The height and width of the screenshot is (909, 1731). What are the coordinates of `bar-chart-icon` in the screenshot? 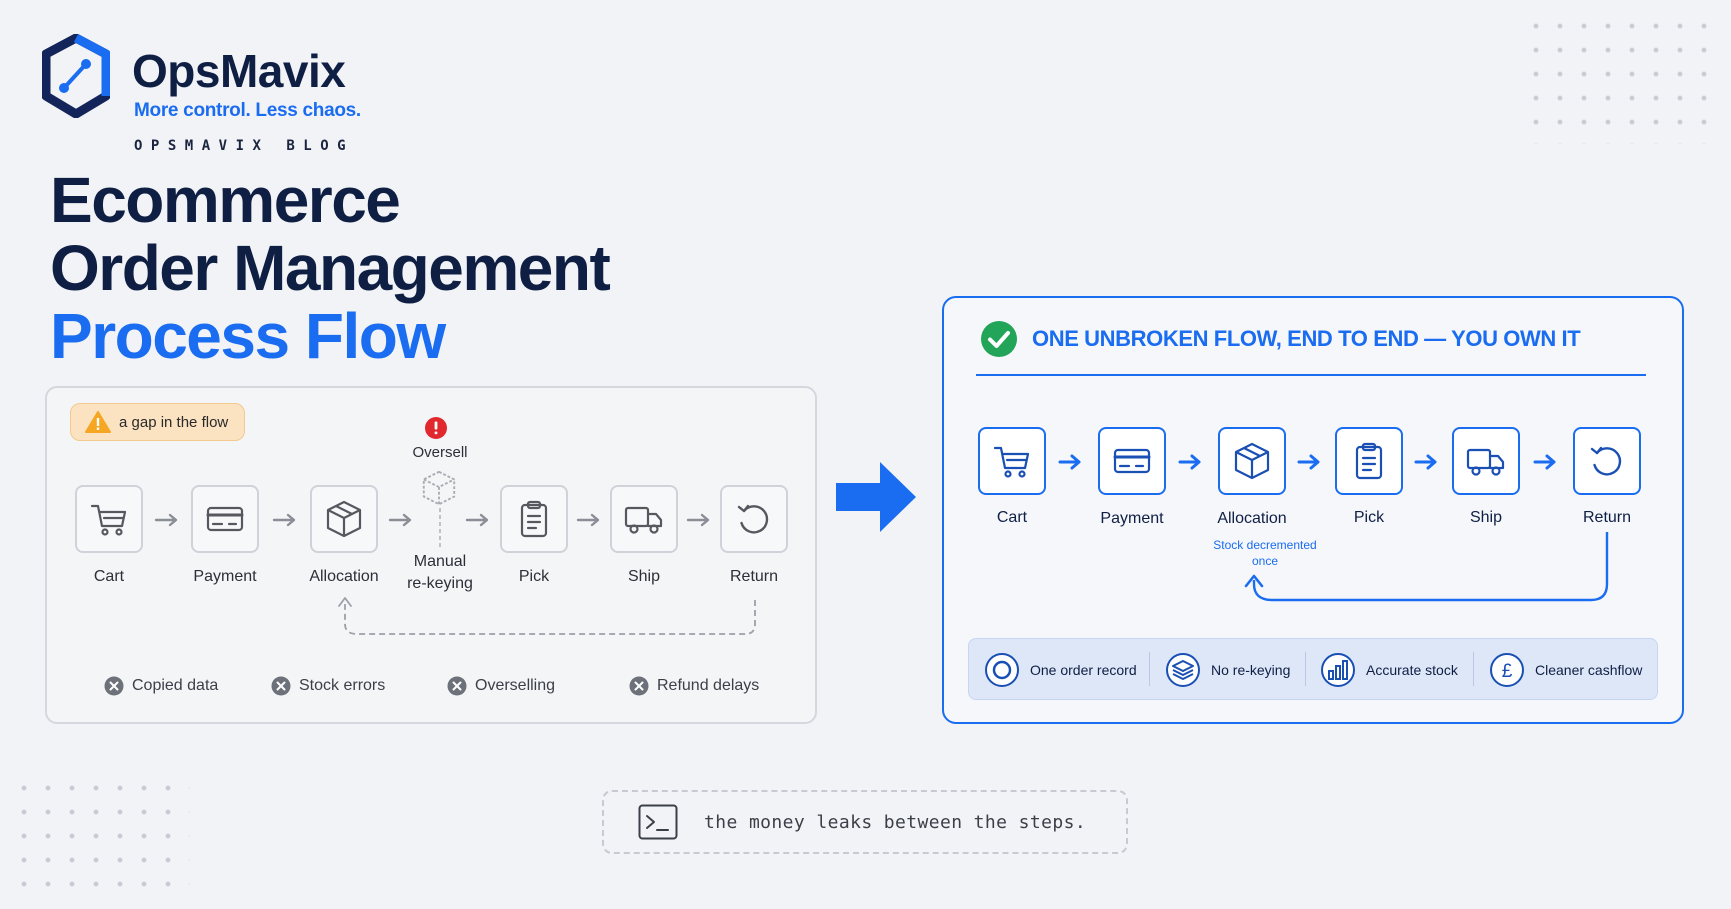 It's located at (1338, 670).